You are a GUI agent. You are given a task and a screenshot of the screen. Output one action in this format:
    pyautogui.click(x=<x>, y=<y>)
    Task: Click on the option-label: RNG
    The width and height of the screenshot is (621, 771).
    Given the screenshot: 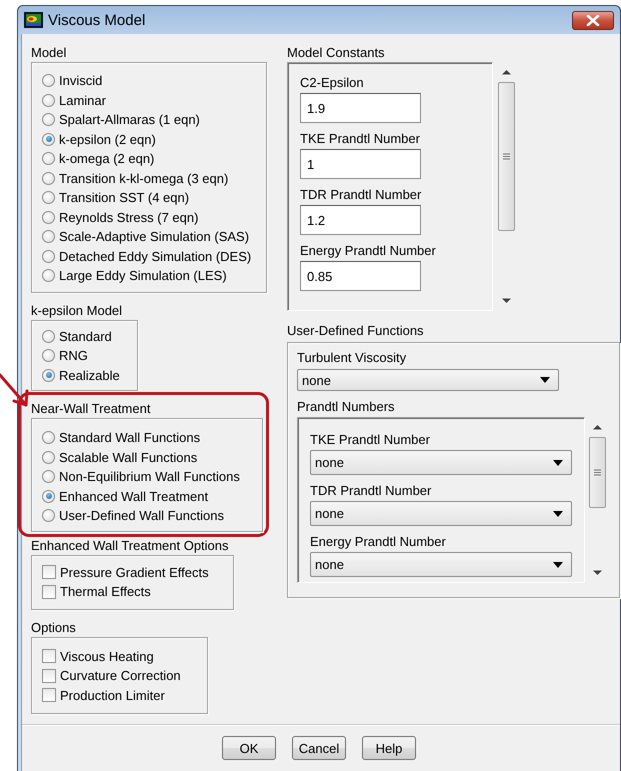 What is the action you would take?
    pyautogui.click(x=73, y=356)
    